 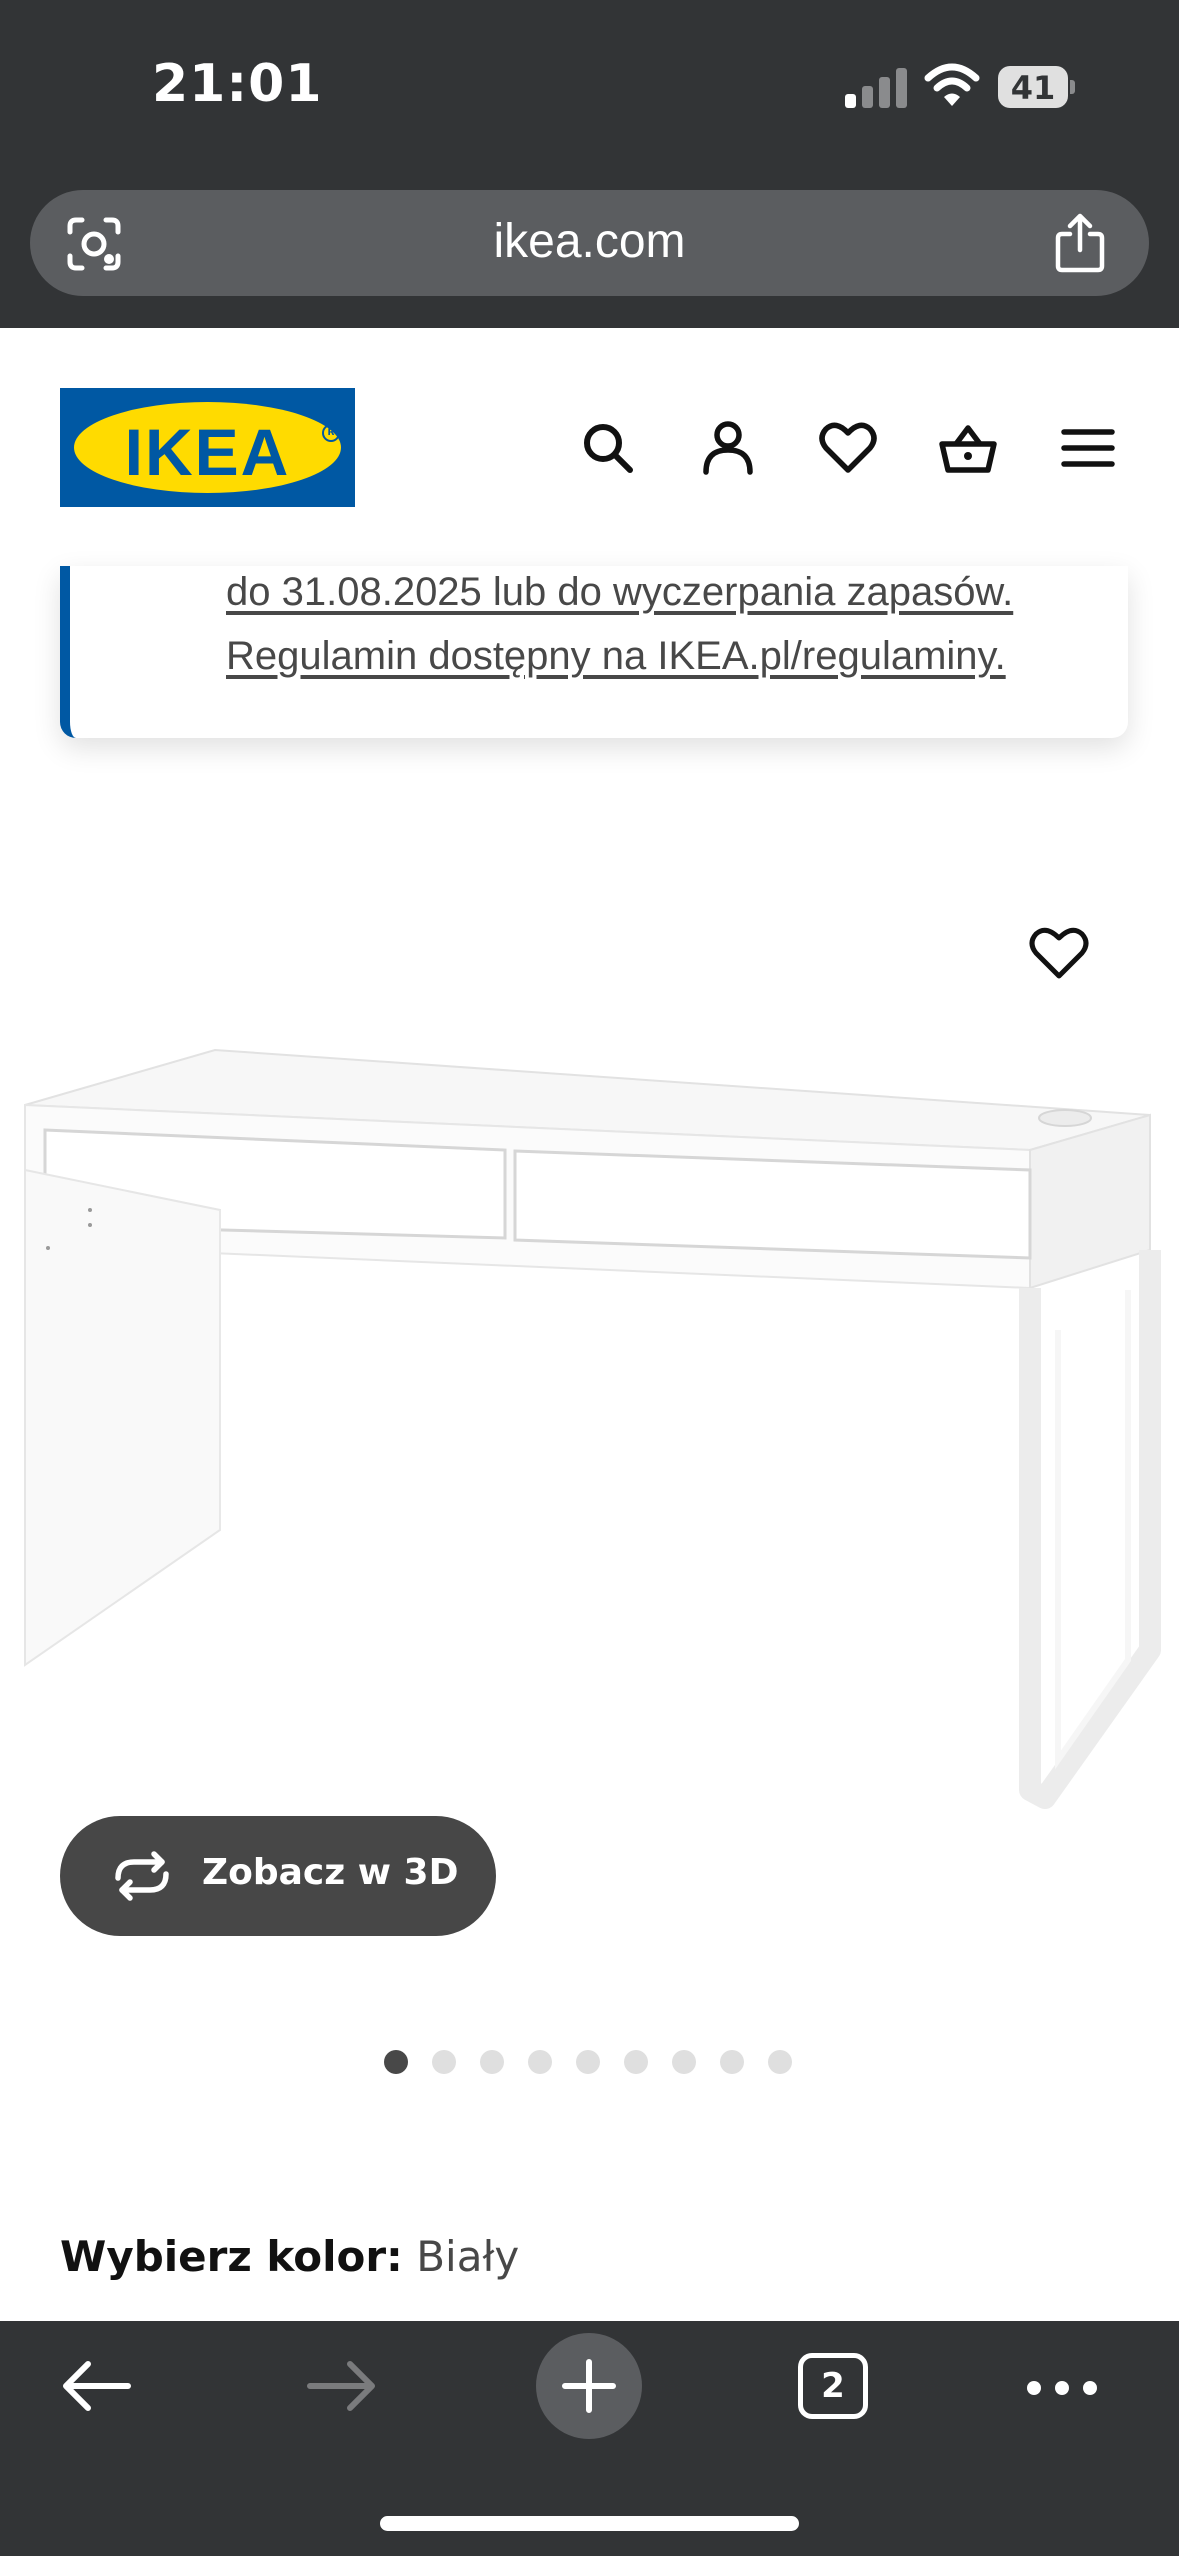 What do you see at coordinates (1033, 88) in the screenshot?
I see `battery-level: 41` at bounding box center [1033, 88].